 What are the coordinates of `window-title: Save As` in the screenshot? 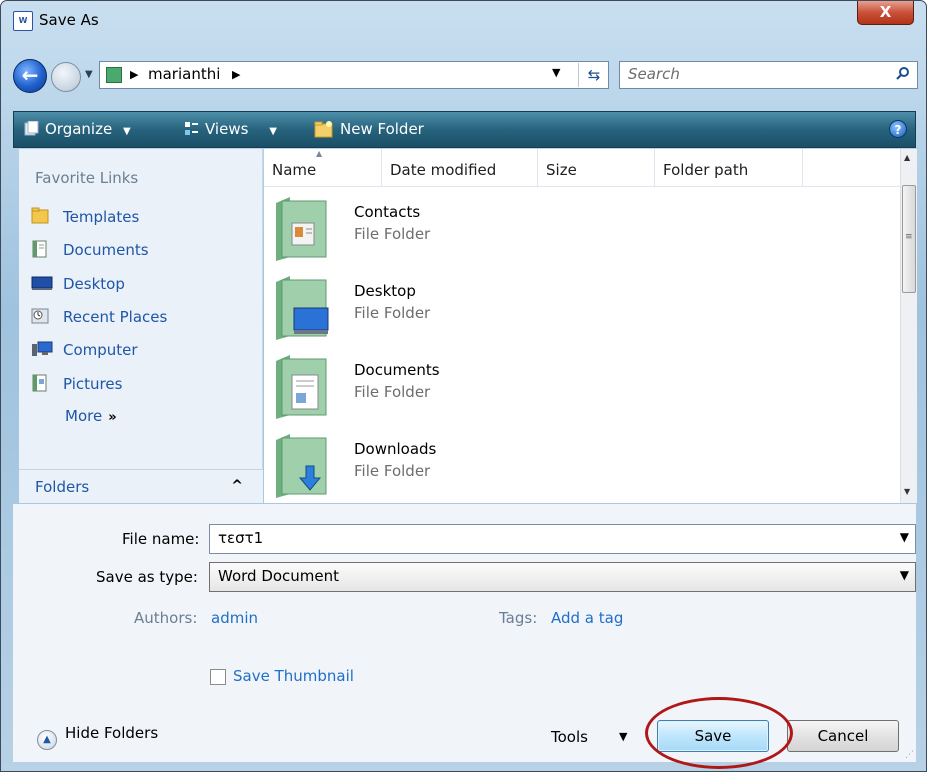 It's located at (69, 20).